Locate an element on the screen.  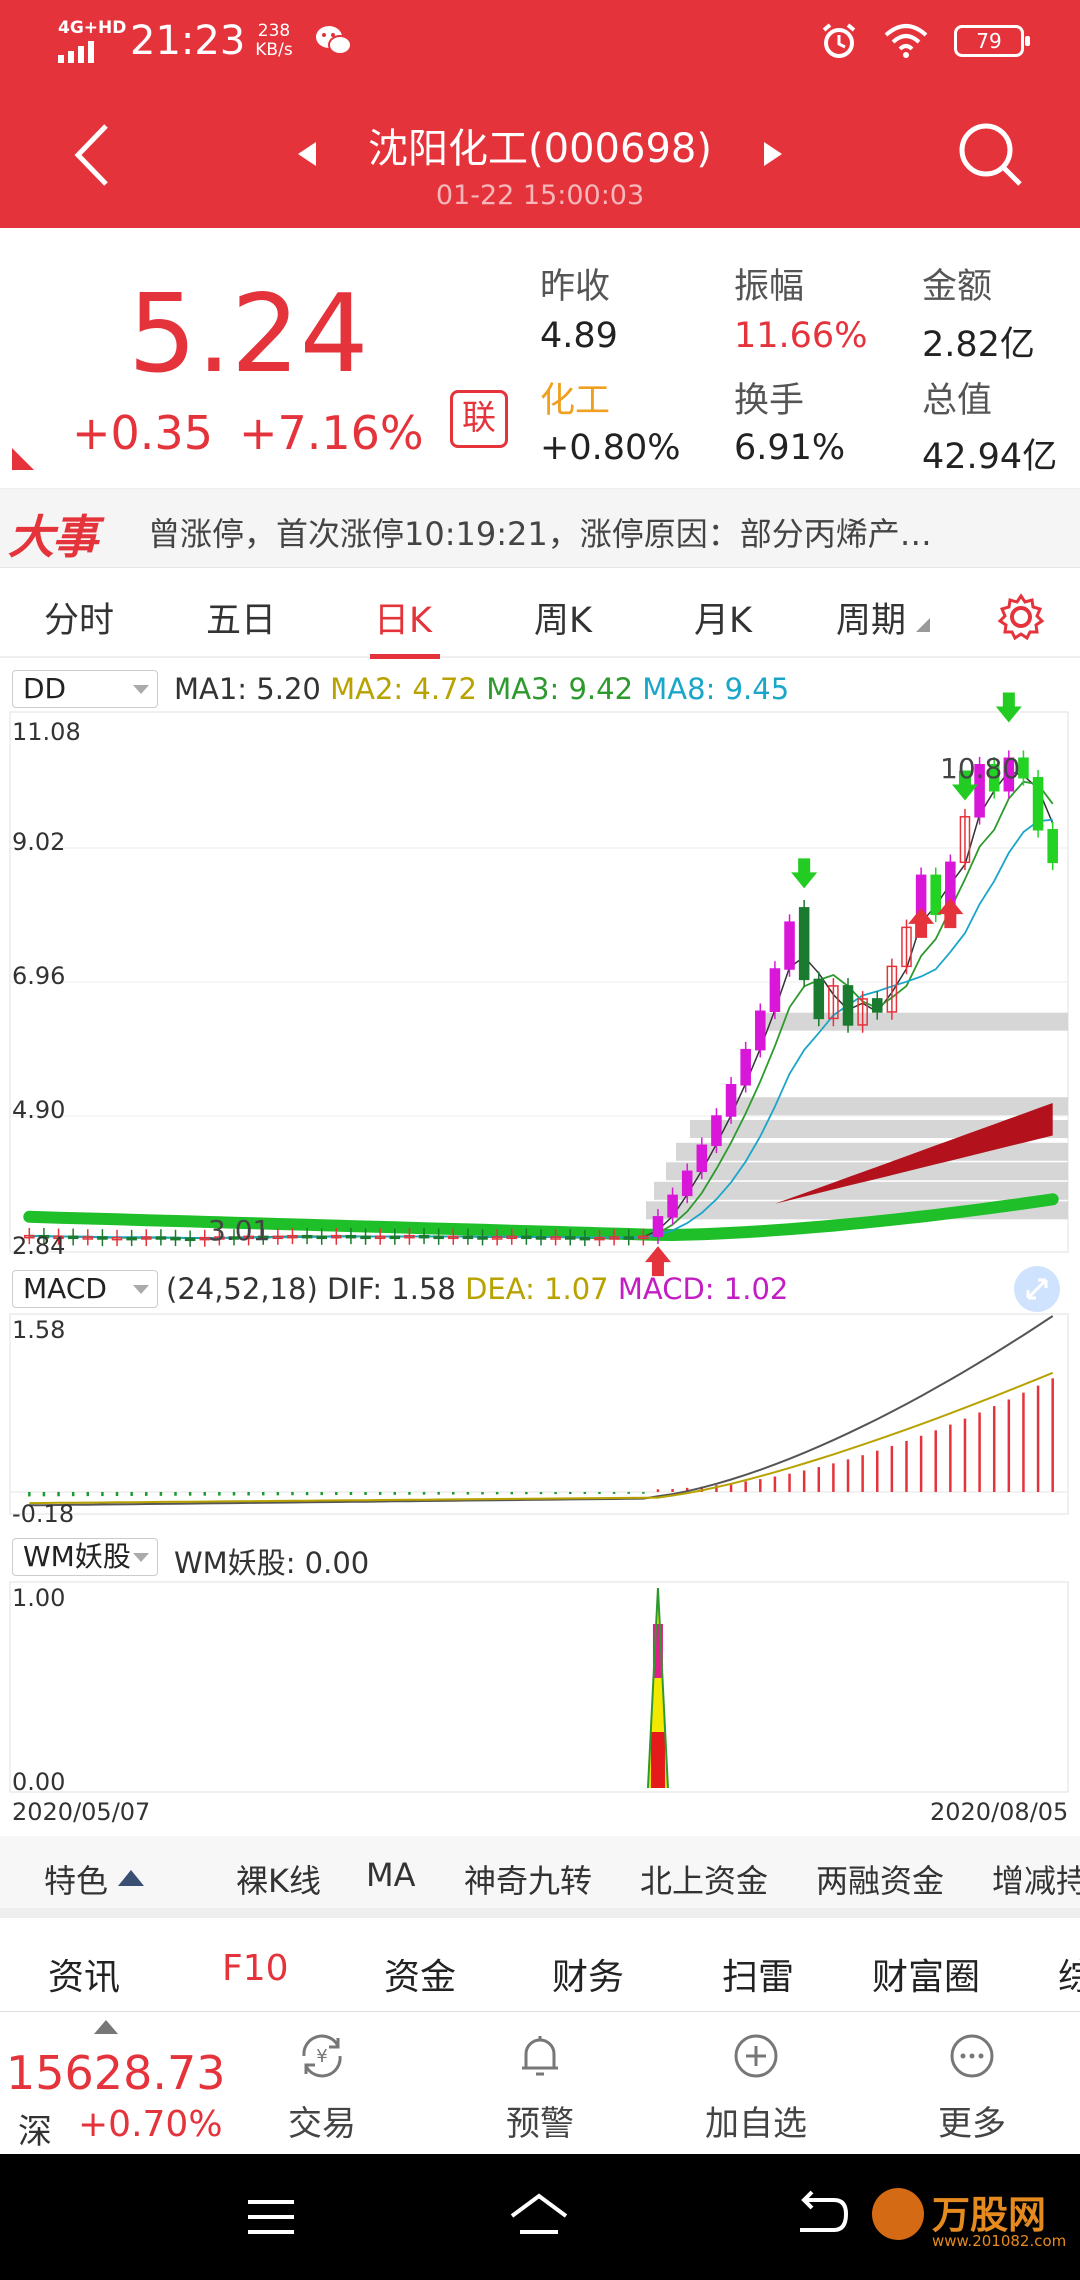
wm-spike-base is located at coordinates (657, 1760).